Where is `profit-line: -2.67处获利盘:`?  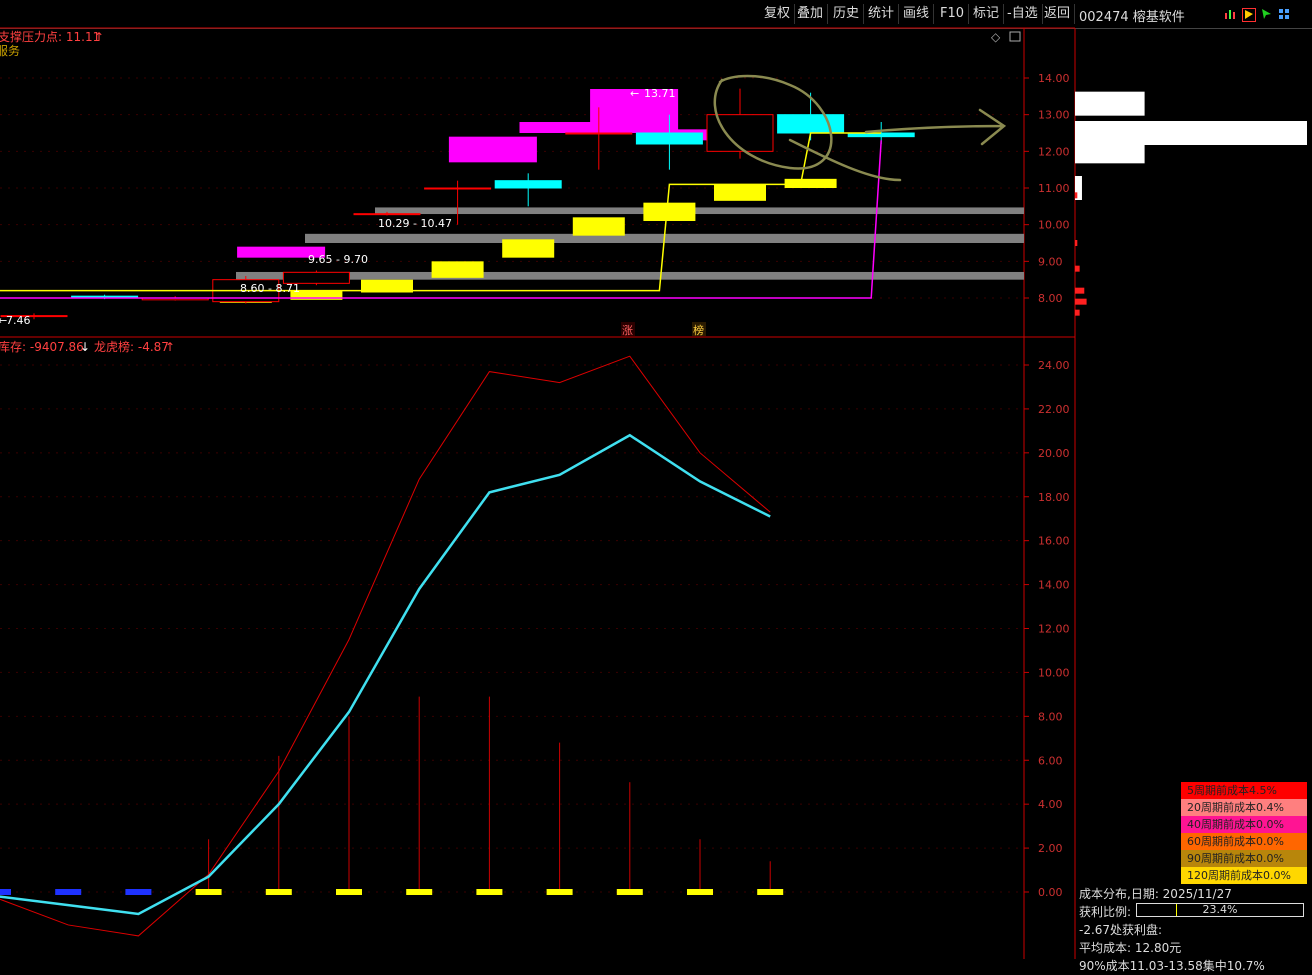 profit-line: -2.67处获利盘: is located at coordinates (1121, 930).